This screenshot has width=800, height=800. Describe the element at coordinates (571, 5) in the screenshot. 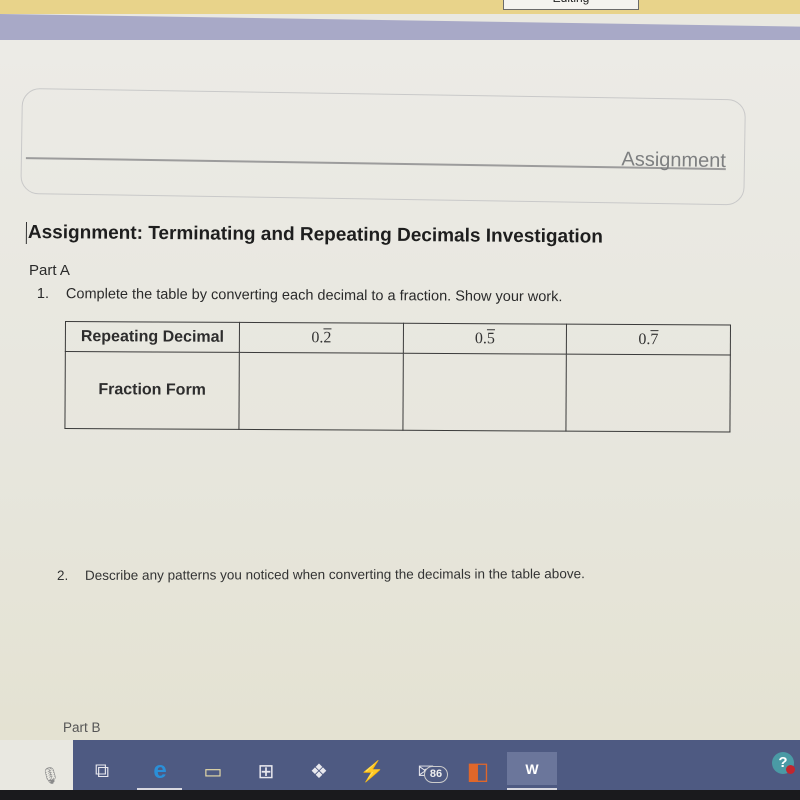

I see `enable-editing-button: Editing` at that location.